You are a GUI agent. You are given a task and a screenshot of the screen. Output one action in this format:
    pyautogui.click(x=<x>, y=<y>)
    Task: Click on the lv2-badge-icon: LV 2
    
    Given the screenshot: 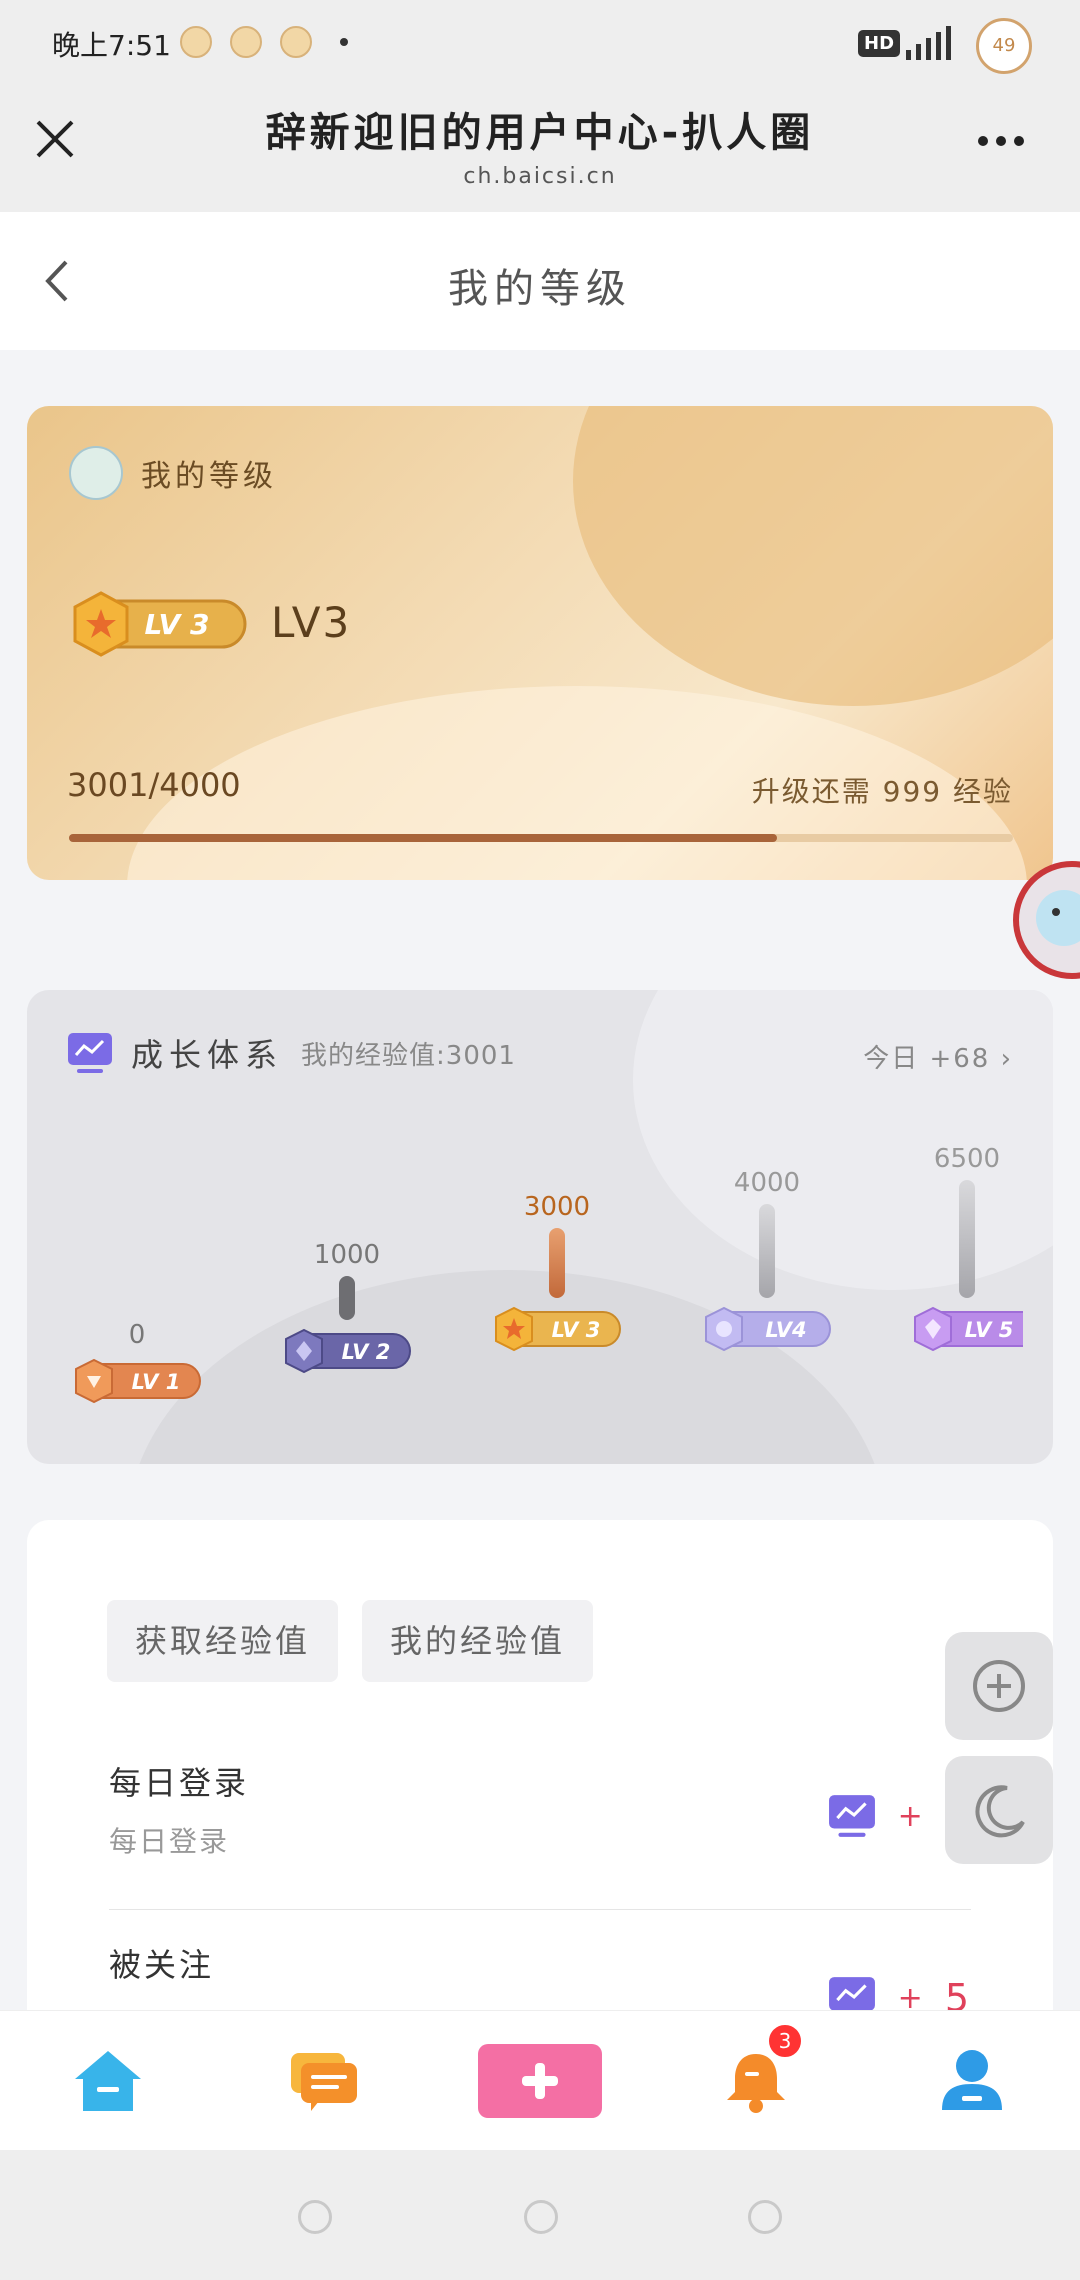 What is the action you would take?
    pyautogui.click(x=348, y=1351)
    